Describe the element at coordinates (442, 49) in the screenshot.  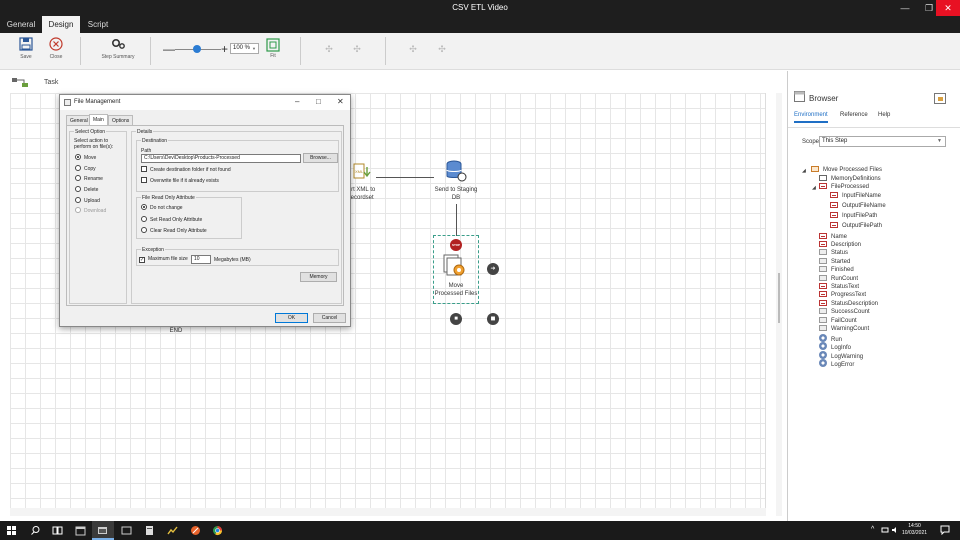
I see `distribute-vertical-icon: ✣` at that location.